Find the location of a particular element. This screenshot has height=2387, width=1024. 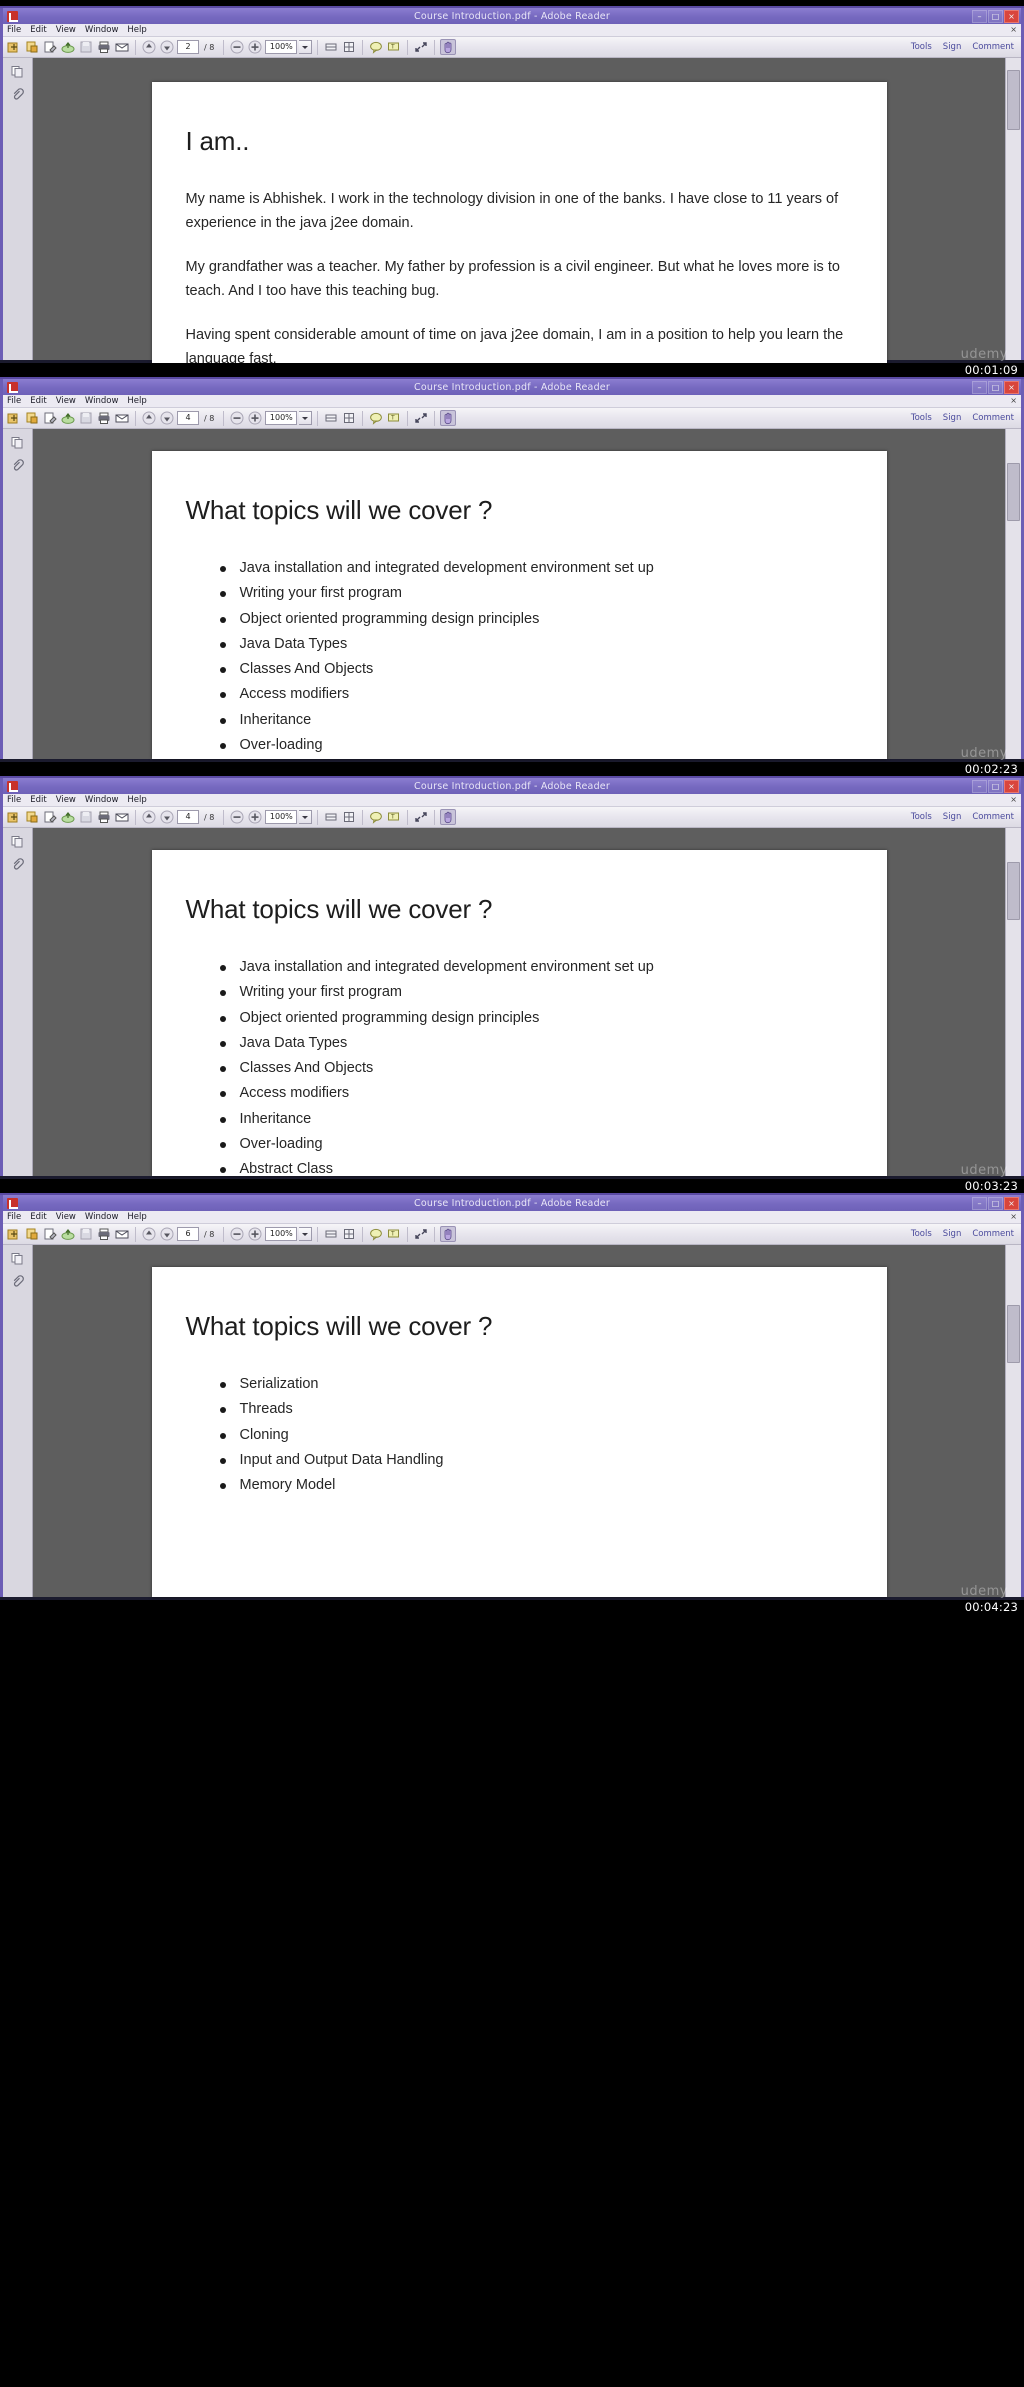

reader-toolbar: 4 / 8 100% T Tools Sign Comment is located at coordinates (512, 418).